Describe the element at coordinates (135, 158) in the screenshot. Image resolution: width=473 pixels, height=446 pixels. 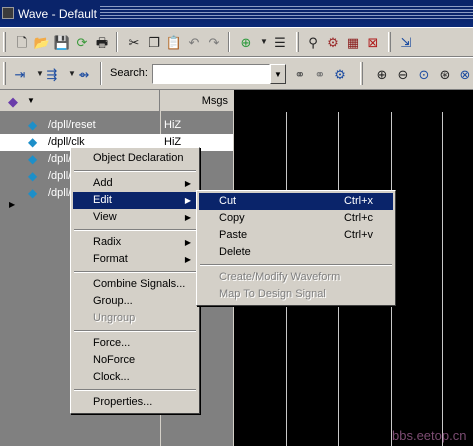
I see `menu-item-object-declaration: Object Declaration` at that location.